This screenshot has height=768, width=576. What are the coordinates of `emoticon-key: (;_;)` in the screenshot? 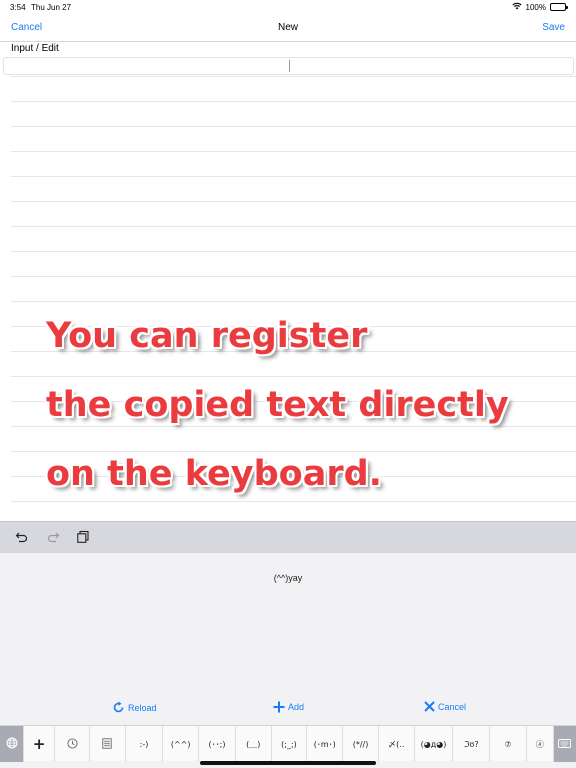 It's located at (290, 744).